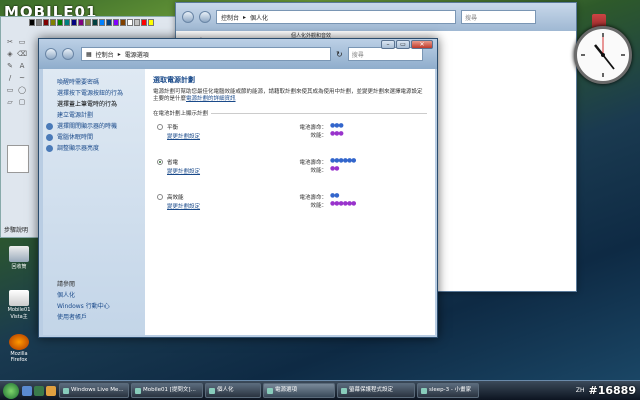 This screenshot has width=640, height=400. Describe the element at coordinates (10, 54) in the screenshot. I see `paint-tool: ◈` at that location.